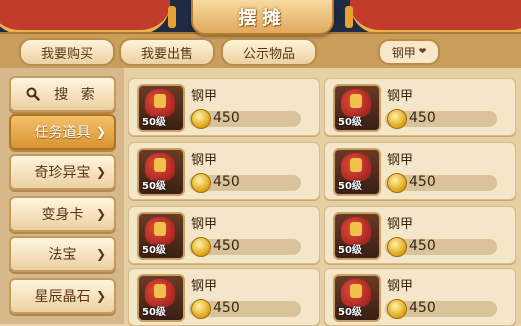 The image size is (521, 326). I want to click on tassel-left, so click(172, 17).